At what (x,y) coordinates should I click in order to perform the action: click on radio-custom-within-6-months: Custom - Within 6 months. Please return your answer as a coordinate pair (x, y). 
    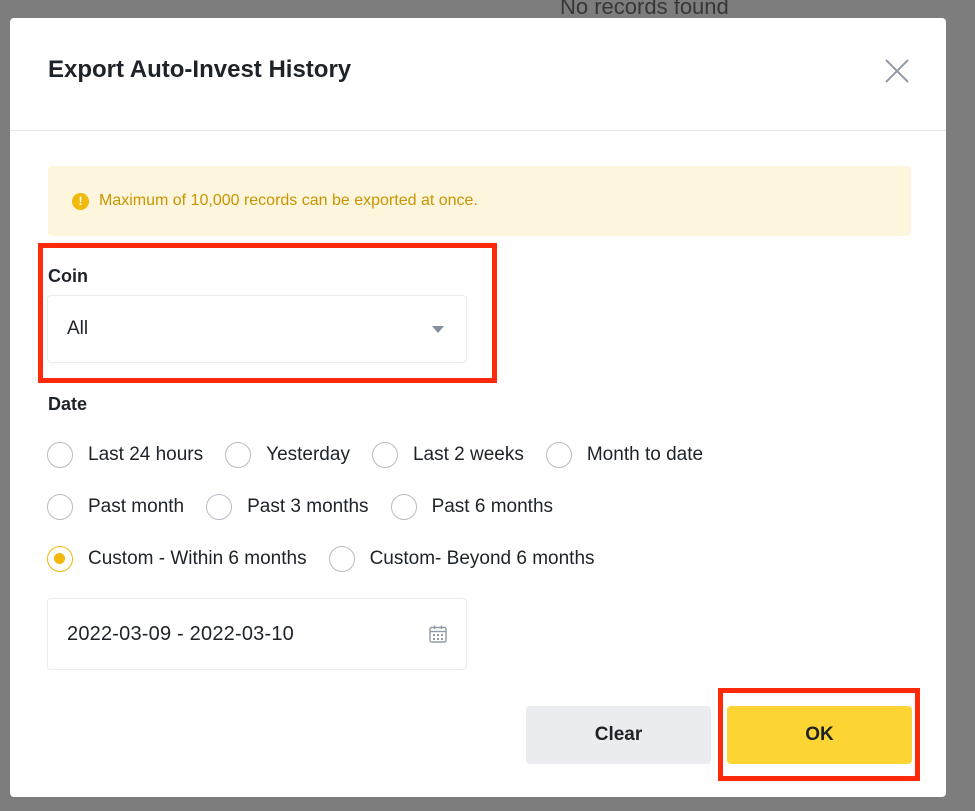
    Looking at the image, I should click on (177, 559).